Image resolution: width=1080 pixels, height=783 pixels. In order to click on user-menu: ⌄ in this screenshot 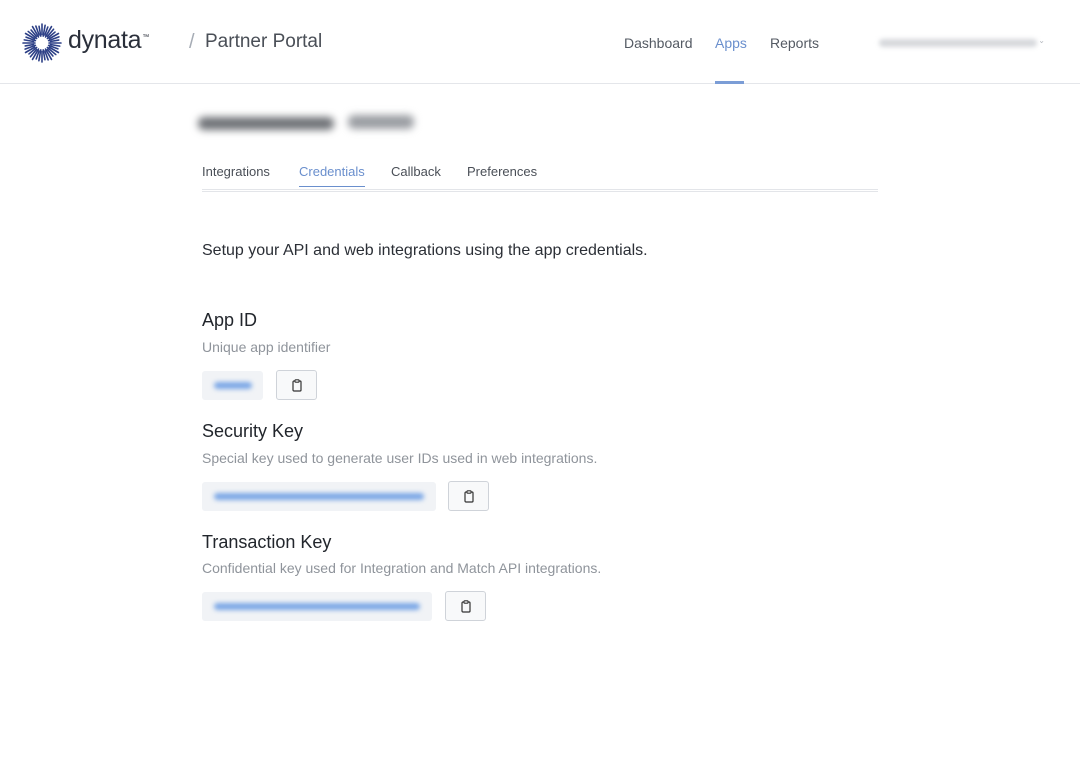, I will do `click(962, 43)`.